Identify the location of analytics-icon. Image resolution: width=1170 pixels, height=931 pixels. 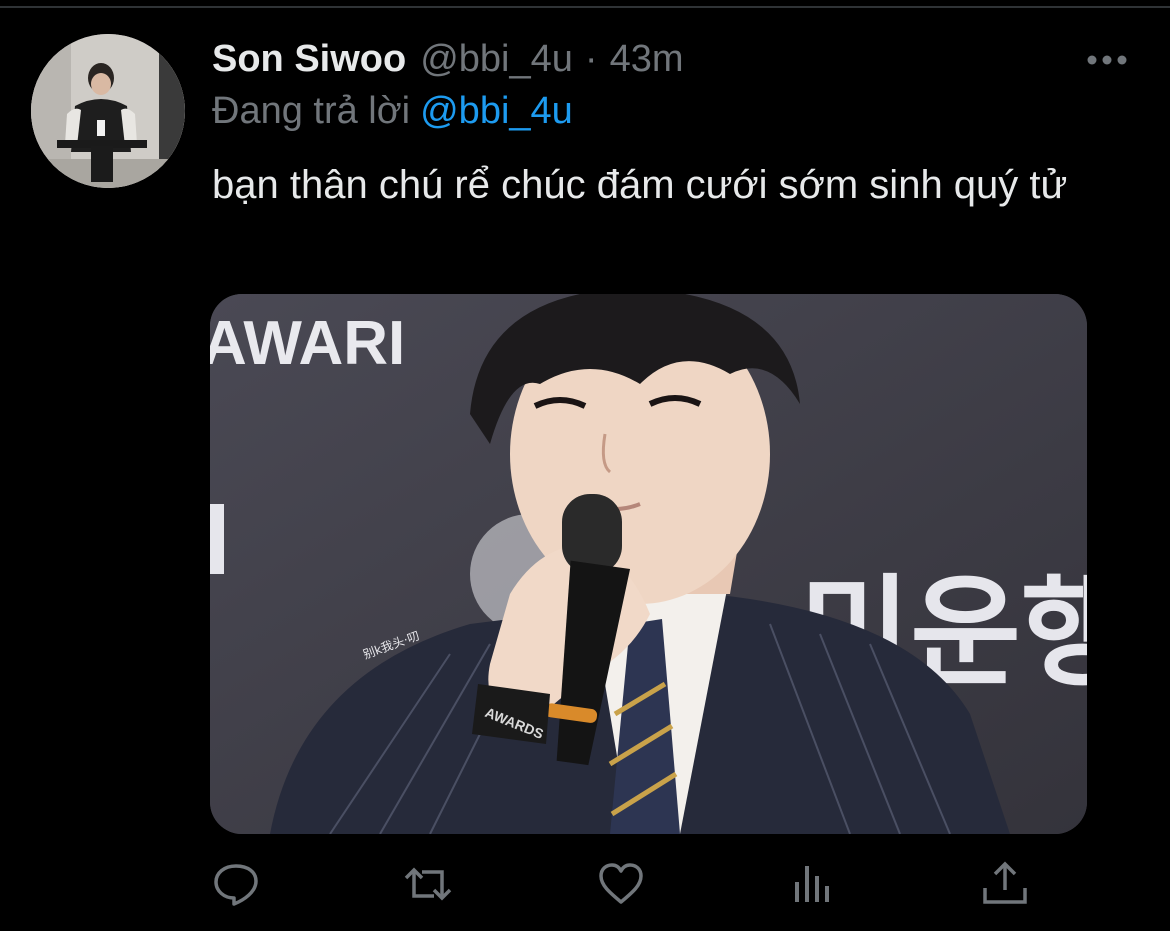
(813, 884).